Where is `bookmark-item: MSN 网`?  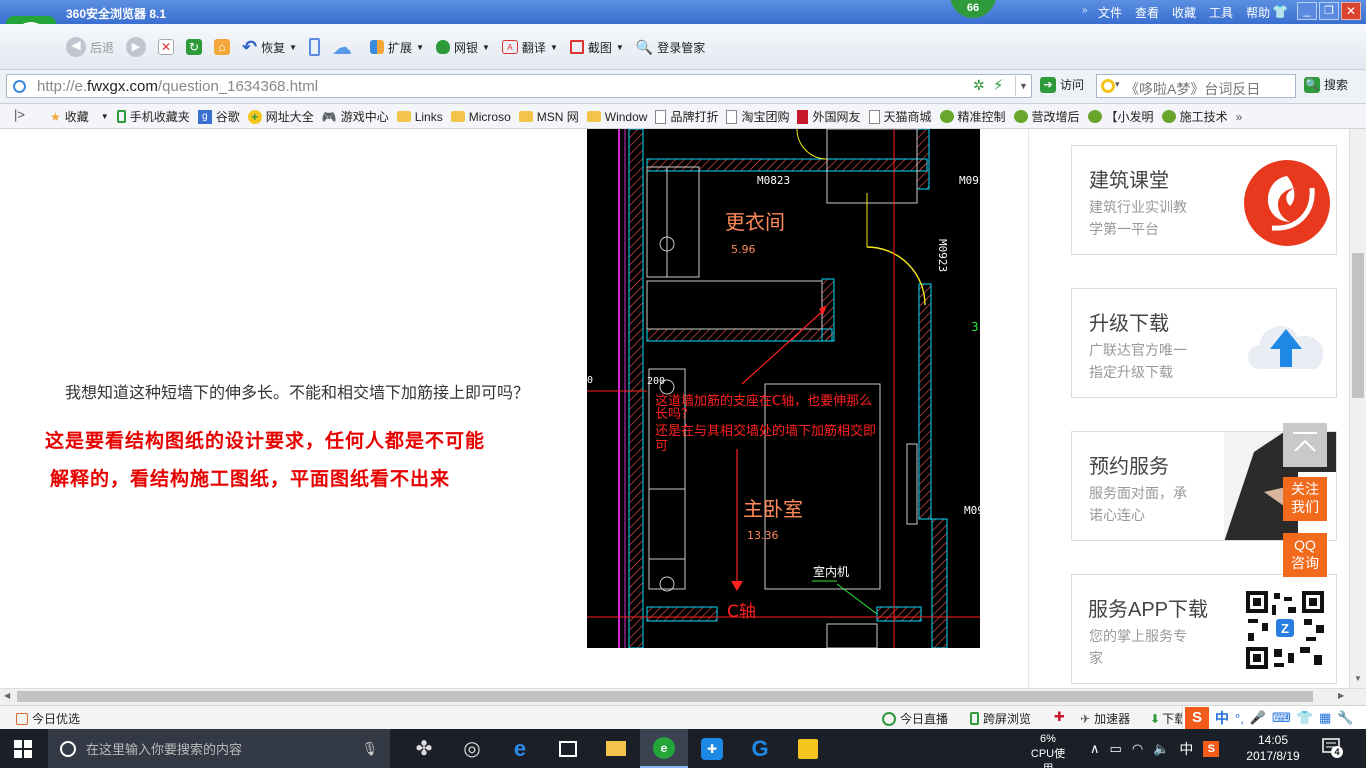
bookmark-item: MSN 网 is located at coordinates (548, 116).